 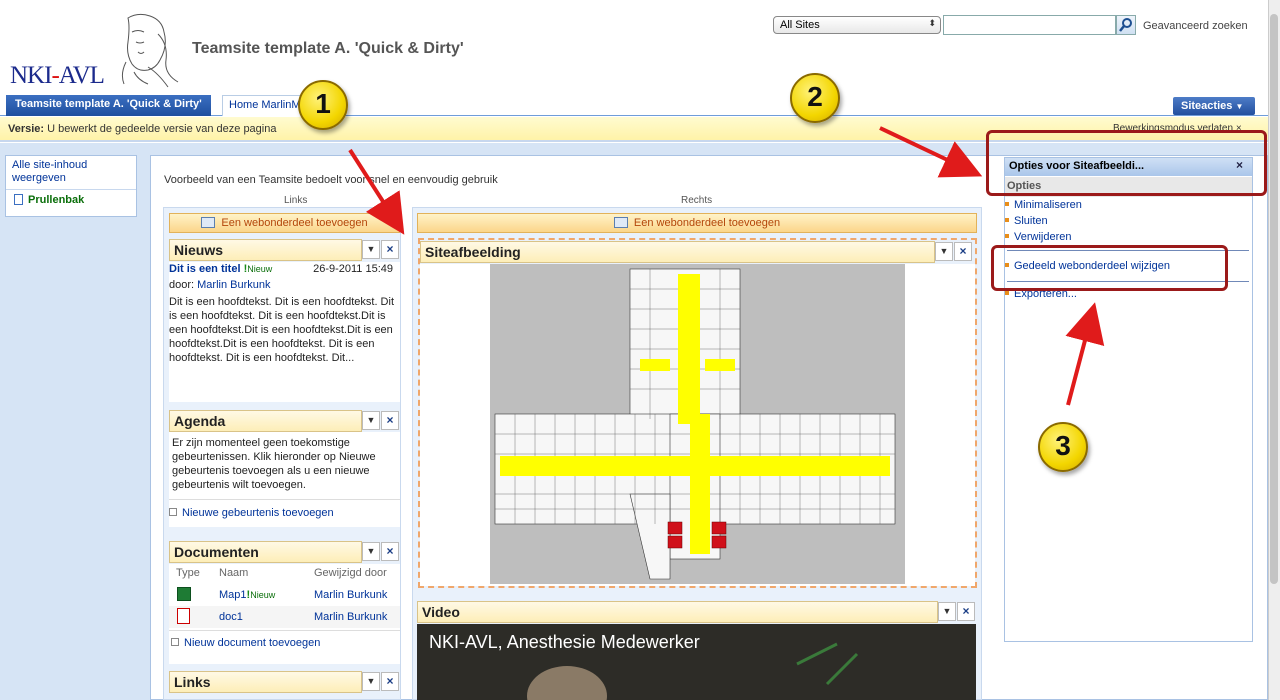 I want to click on callout-3: 3, so click(x=1063, y=447).